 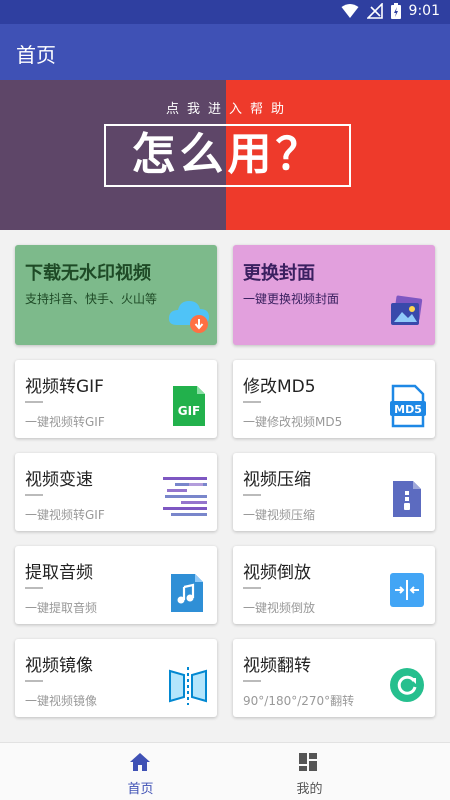 I want to click on banner-subtitle: 点我进入帮助, so click(x=228, y=109).